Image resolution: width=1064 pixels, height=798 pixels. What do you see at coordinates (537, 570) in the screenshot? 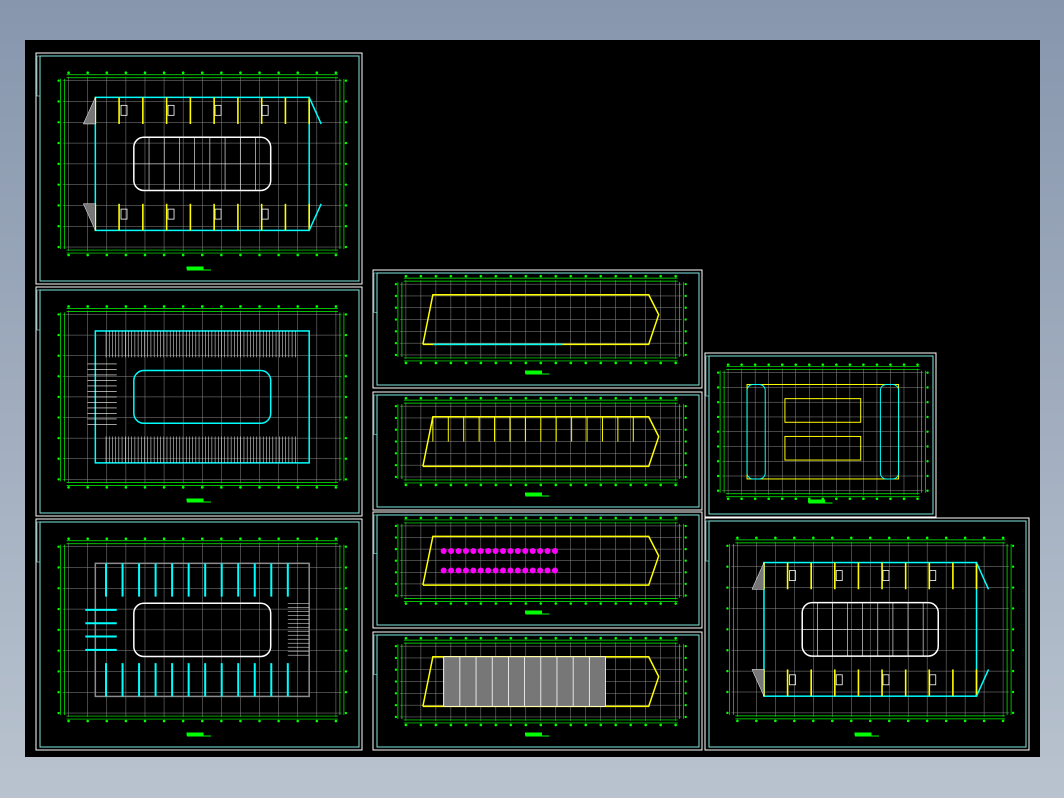
I see `drawing-sheet-section-c` at bounding box center [537, 570].